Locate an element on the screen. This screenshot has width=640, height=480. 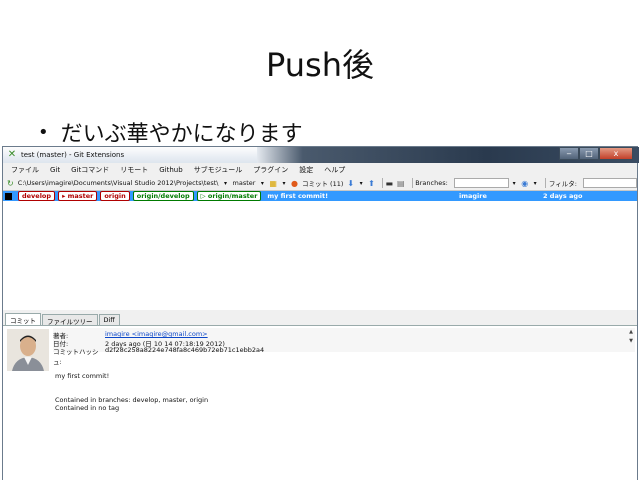
menu-git: Git is located at coordinates (55, 170).